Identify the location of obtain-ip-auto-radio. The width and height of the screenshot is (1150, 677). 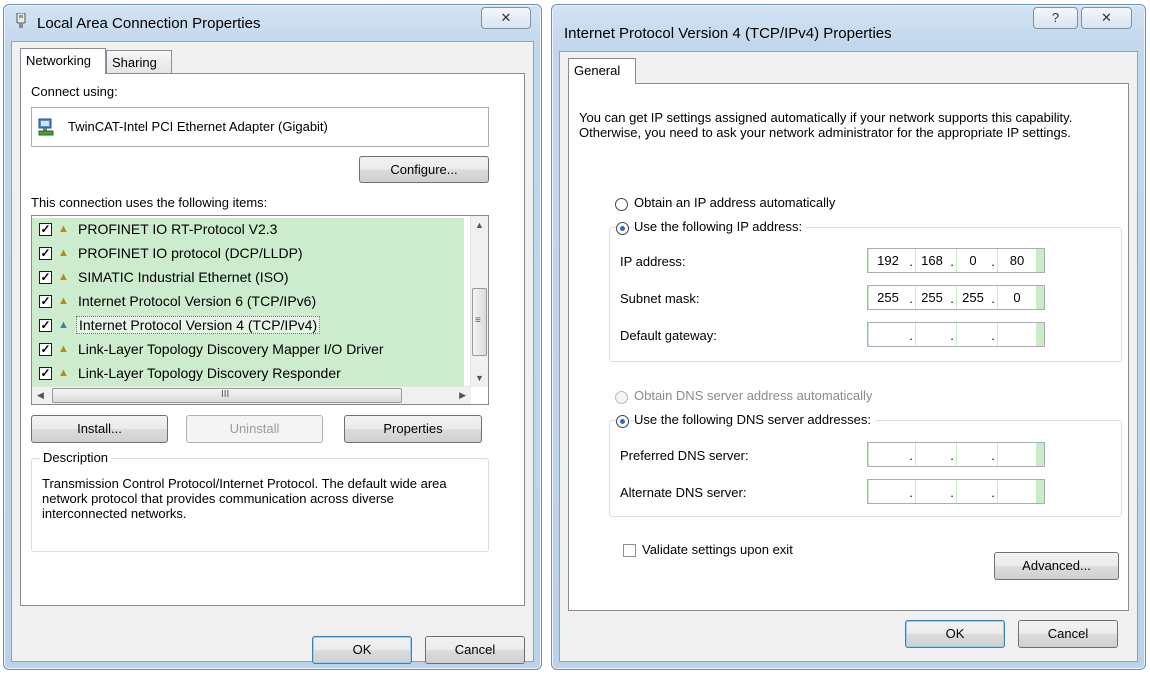
(621, 204).